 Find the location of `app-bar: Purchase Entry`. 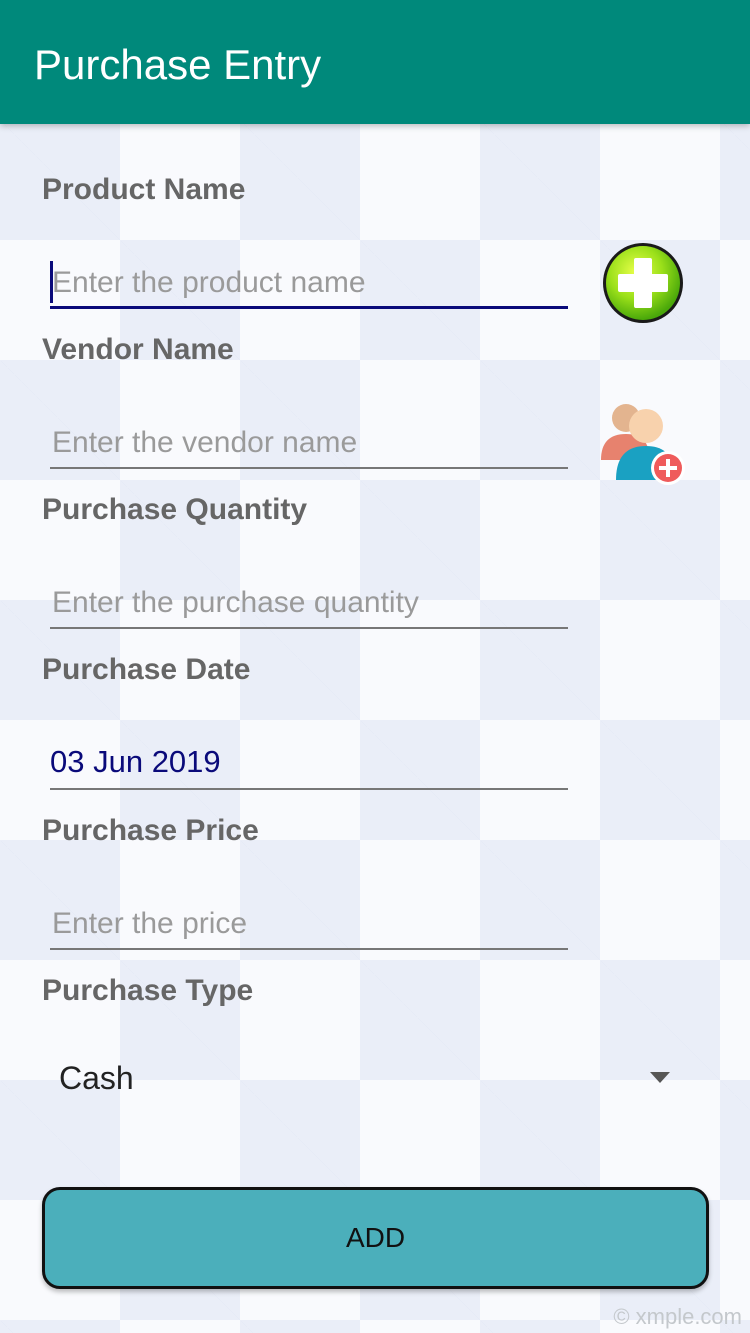

app-bar: Purchase Entry is located at coordinates (375, 62).